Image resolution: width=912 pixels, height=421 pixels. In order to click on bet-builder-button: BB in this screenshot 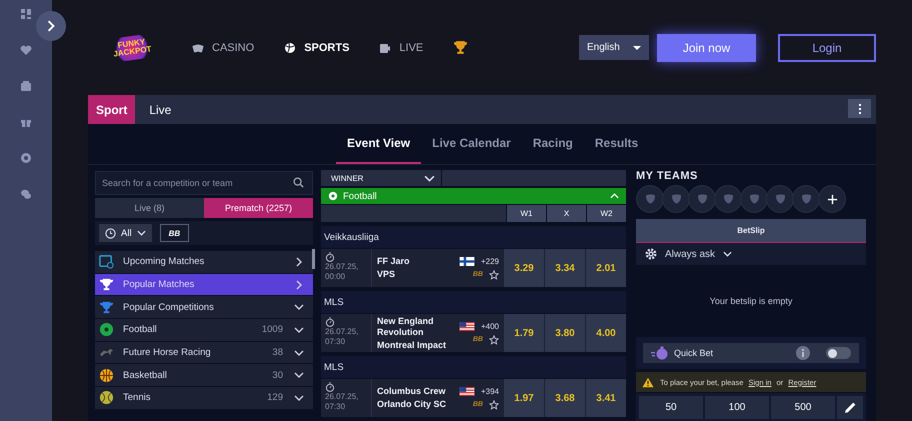, I will do `click(175, 233)`.